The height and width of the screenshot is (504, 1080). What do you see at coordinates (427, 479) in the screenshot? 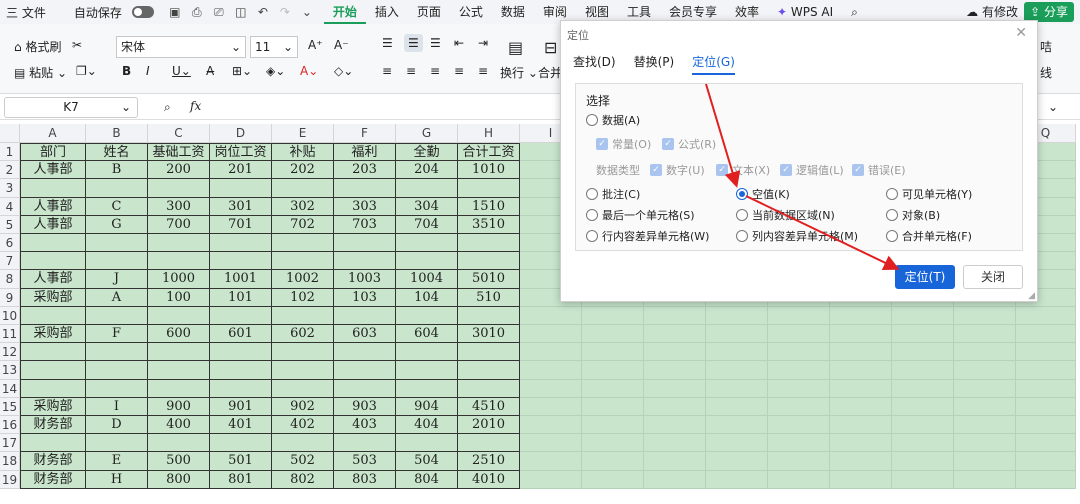
I see `table-cell: 804` at bounding box center [427, 479].